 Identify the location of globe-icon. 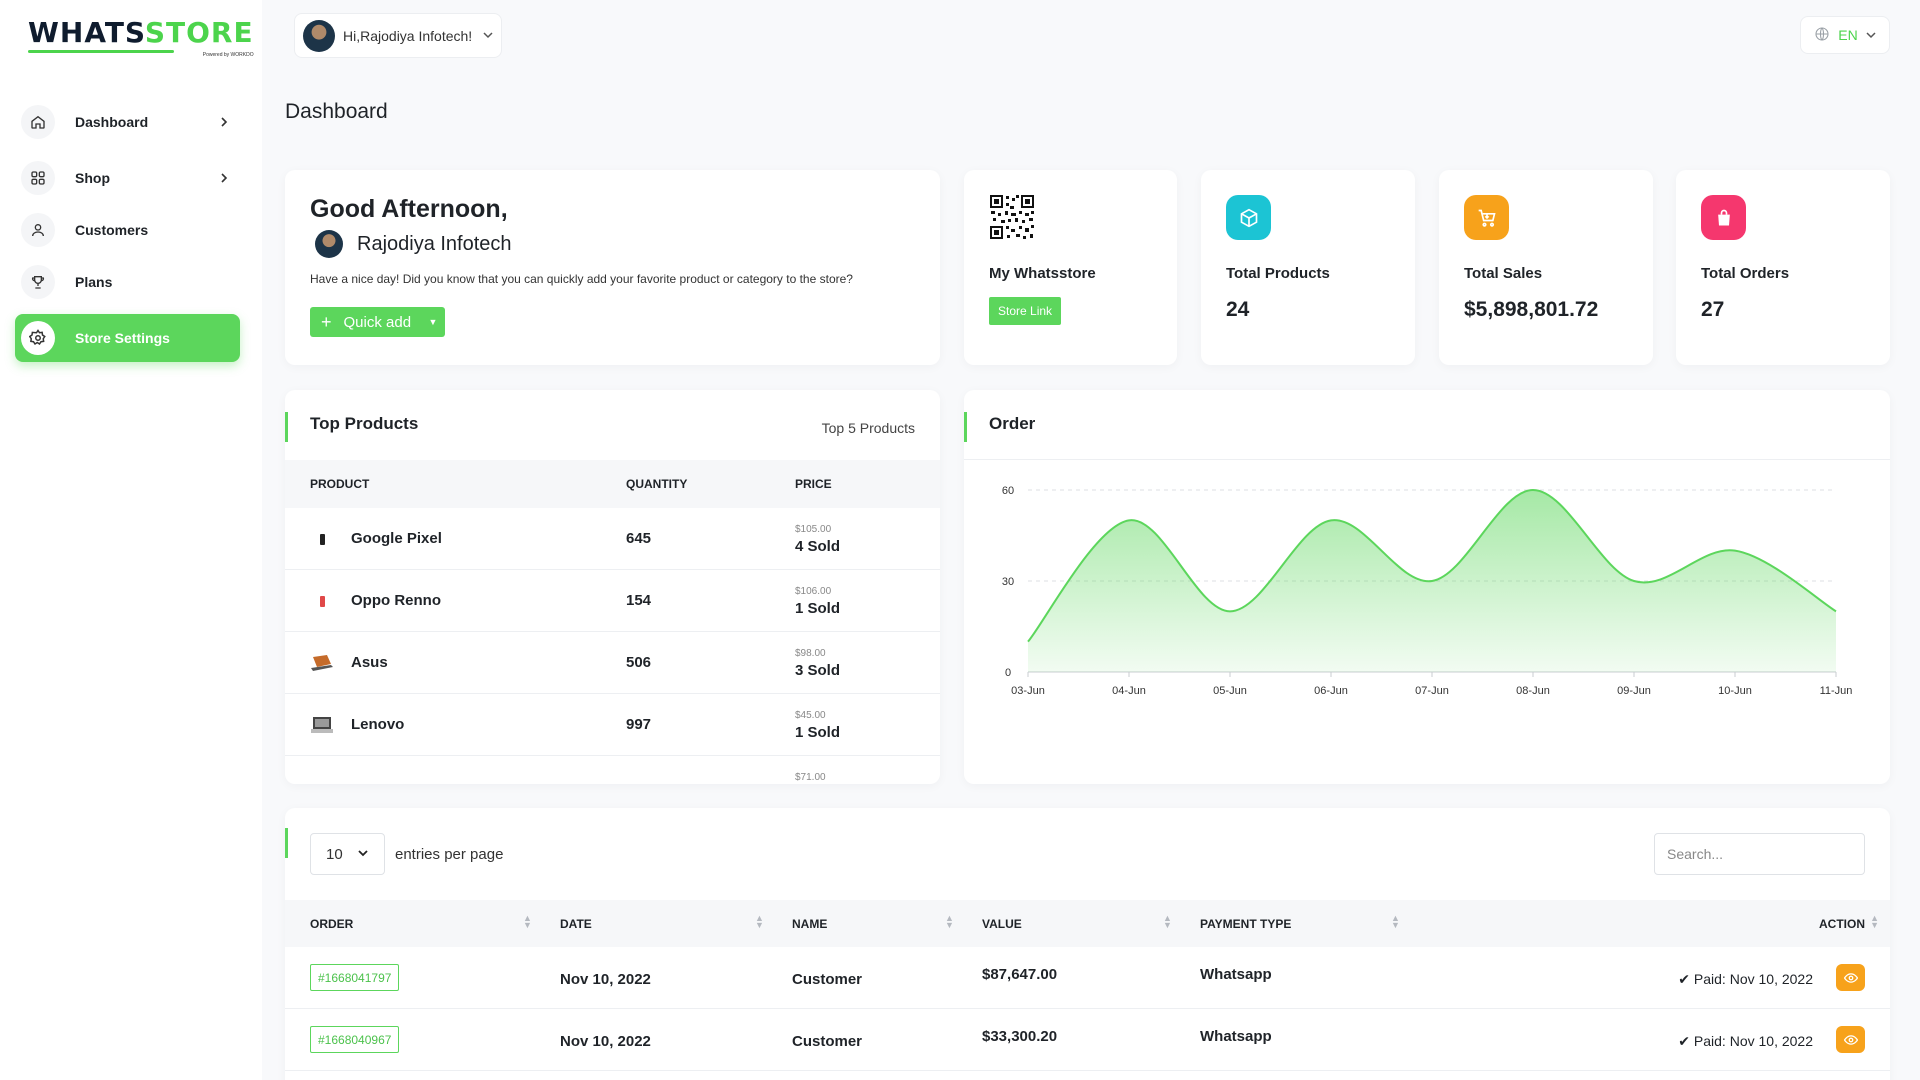
(1822, 35).